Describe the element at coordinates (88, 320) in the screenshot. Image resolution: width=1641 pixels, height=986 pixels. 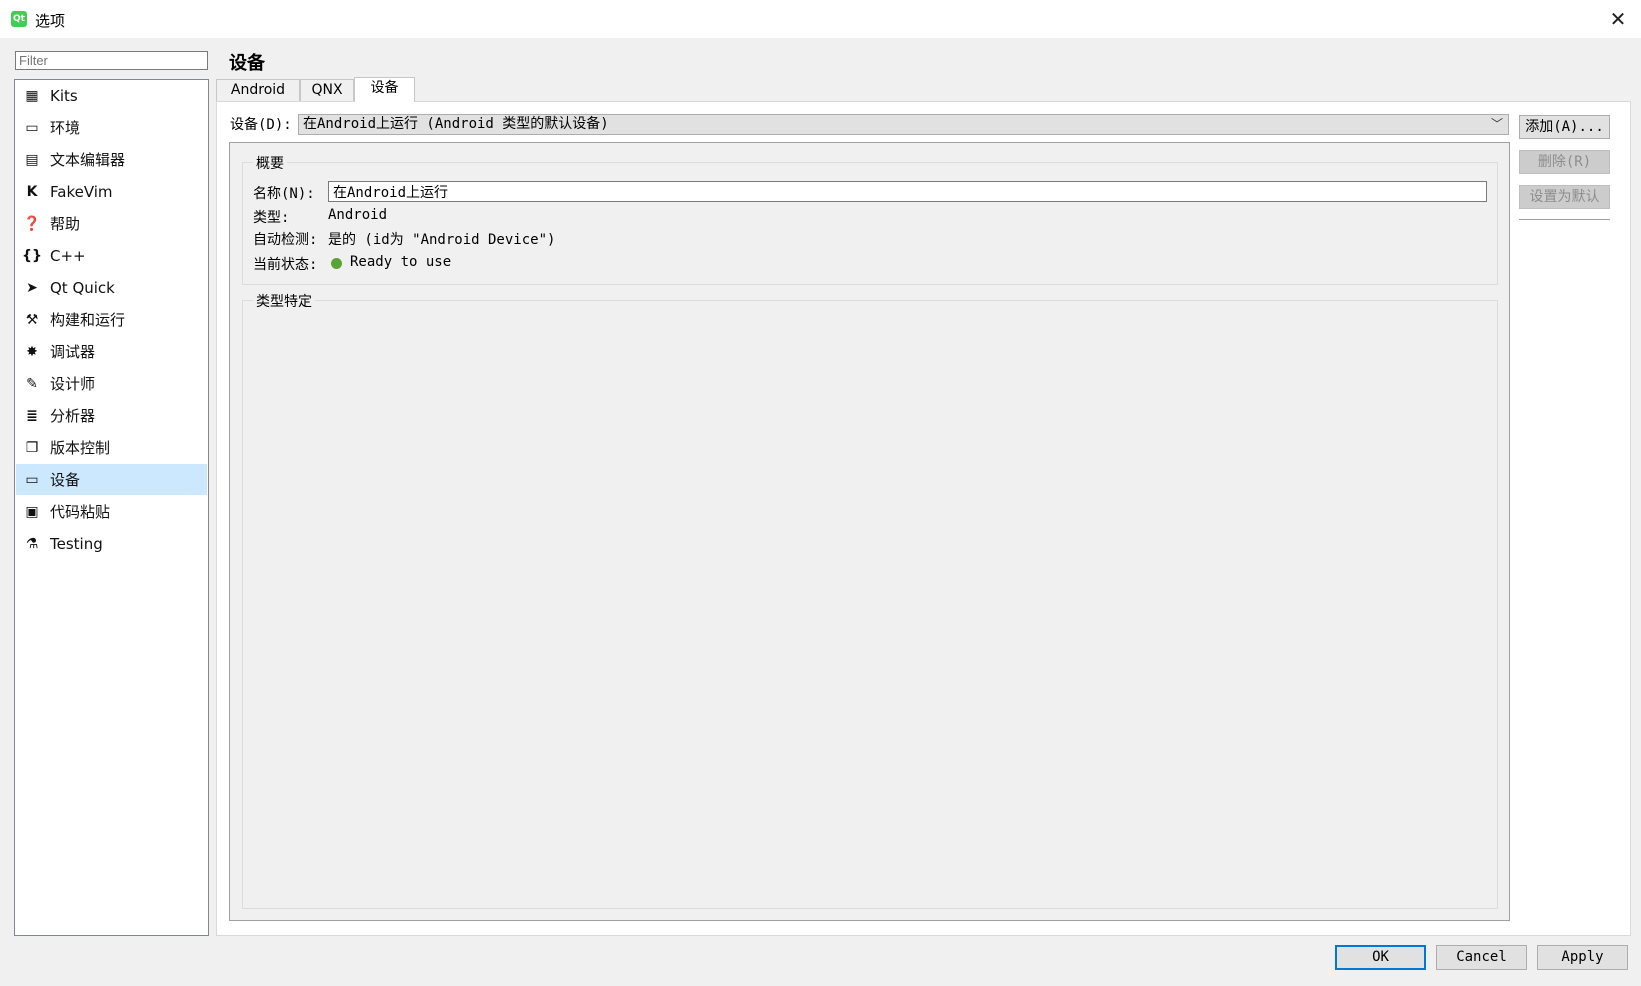
I see `sidebar-item-label: 构建和运行` at that location.